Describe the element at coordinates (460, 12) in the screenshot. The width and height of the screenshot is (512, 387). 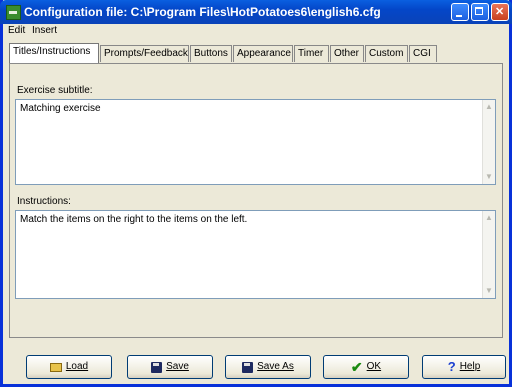
I see `minimize-button` at that location.